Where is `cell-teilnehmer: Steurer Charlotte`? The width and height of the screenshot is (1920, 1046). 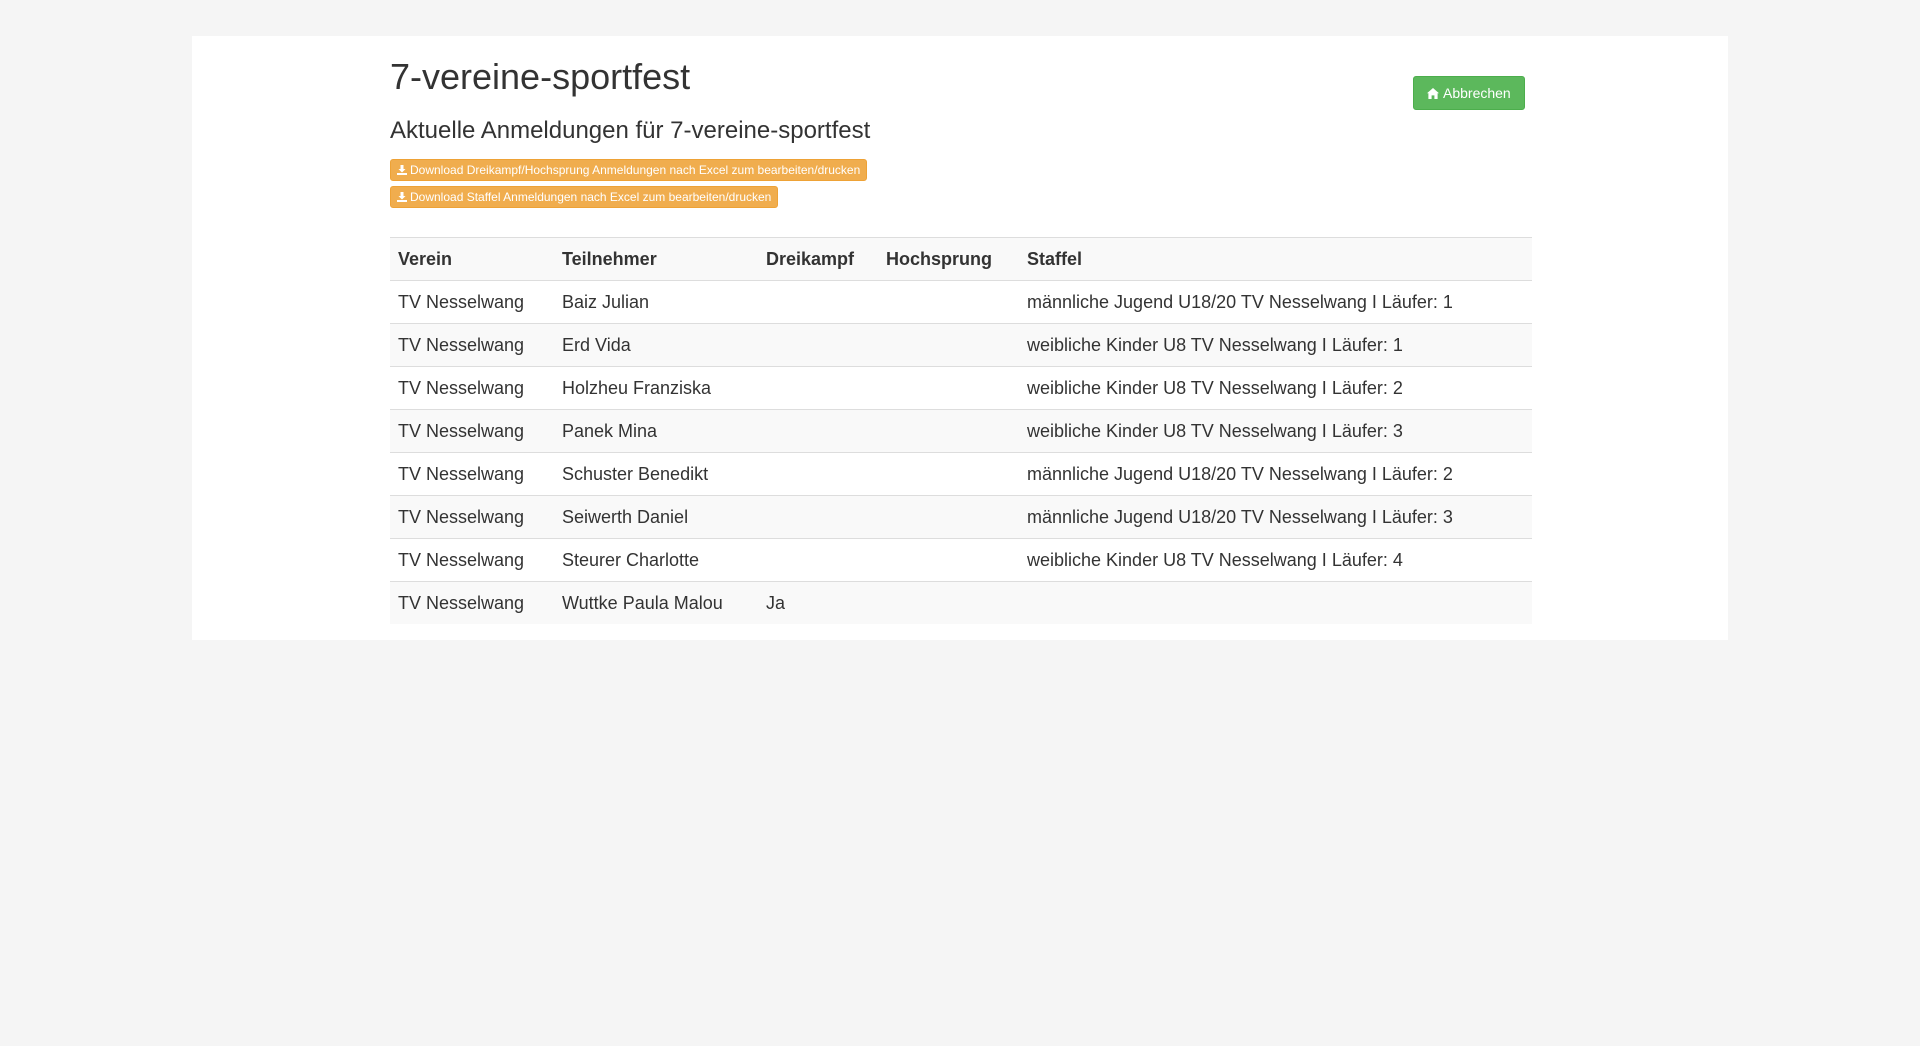 cell-teilnehmer: Steurer Charlotte is located at coordinates (656, 560).